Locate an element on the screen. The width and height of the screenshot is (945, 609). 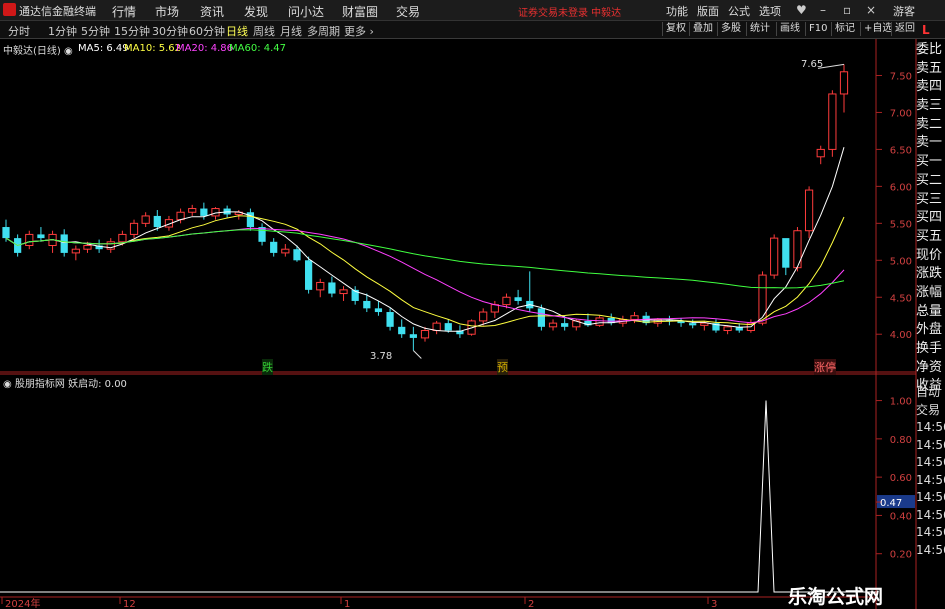
period-30min: 30分钟 is located at coordinates (170, 31).